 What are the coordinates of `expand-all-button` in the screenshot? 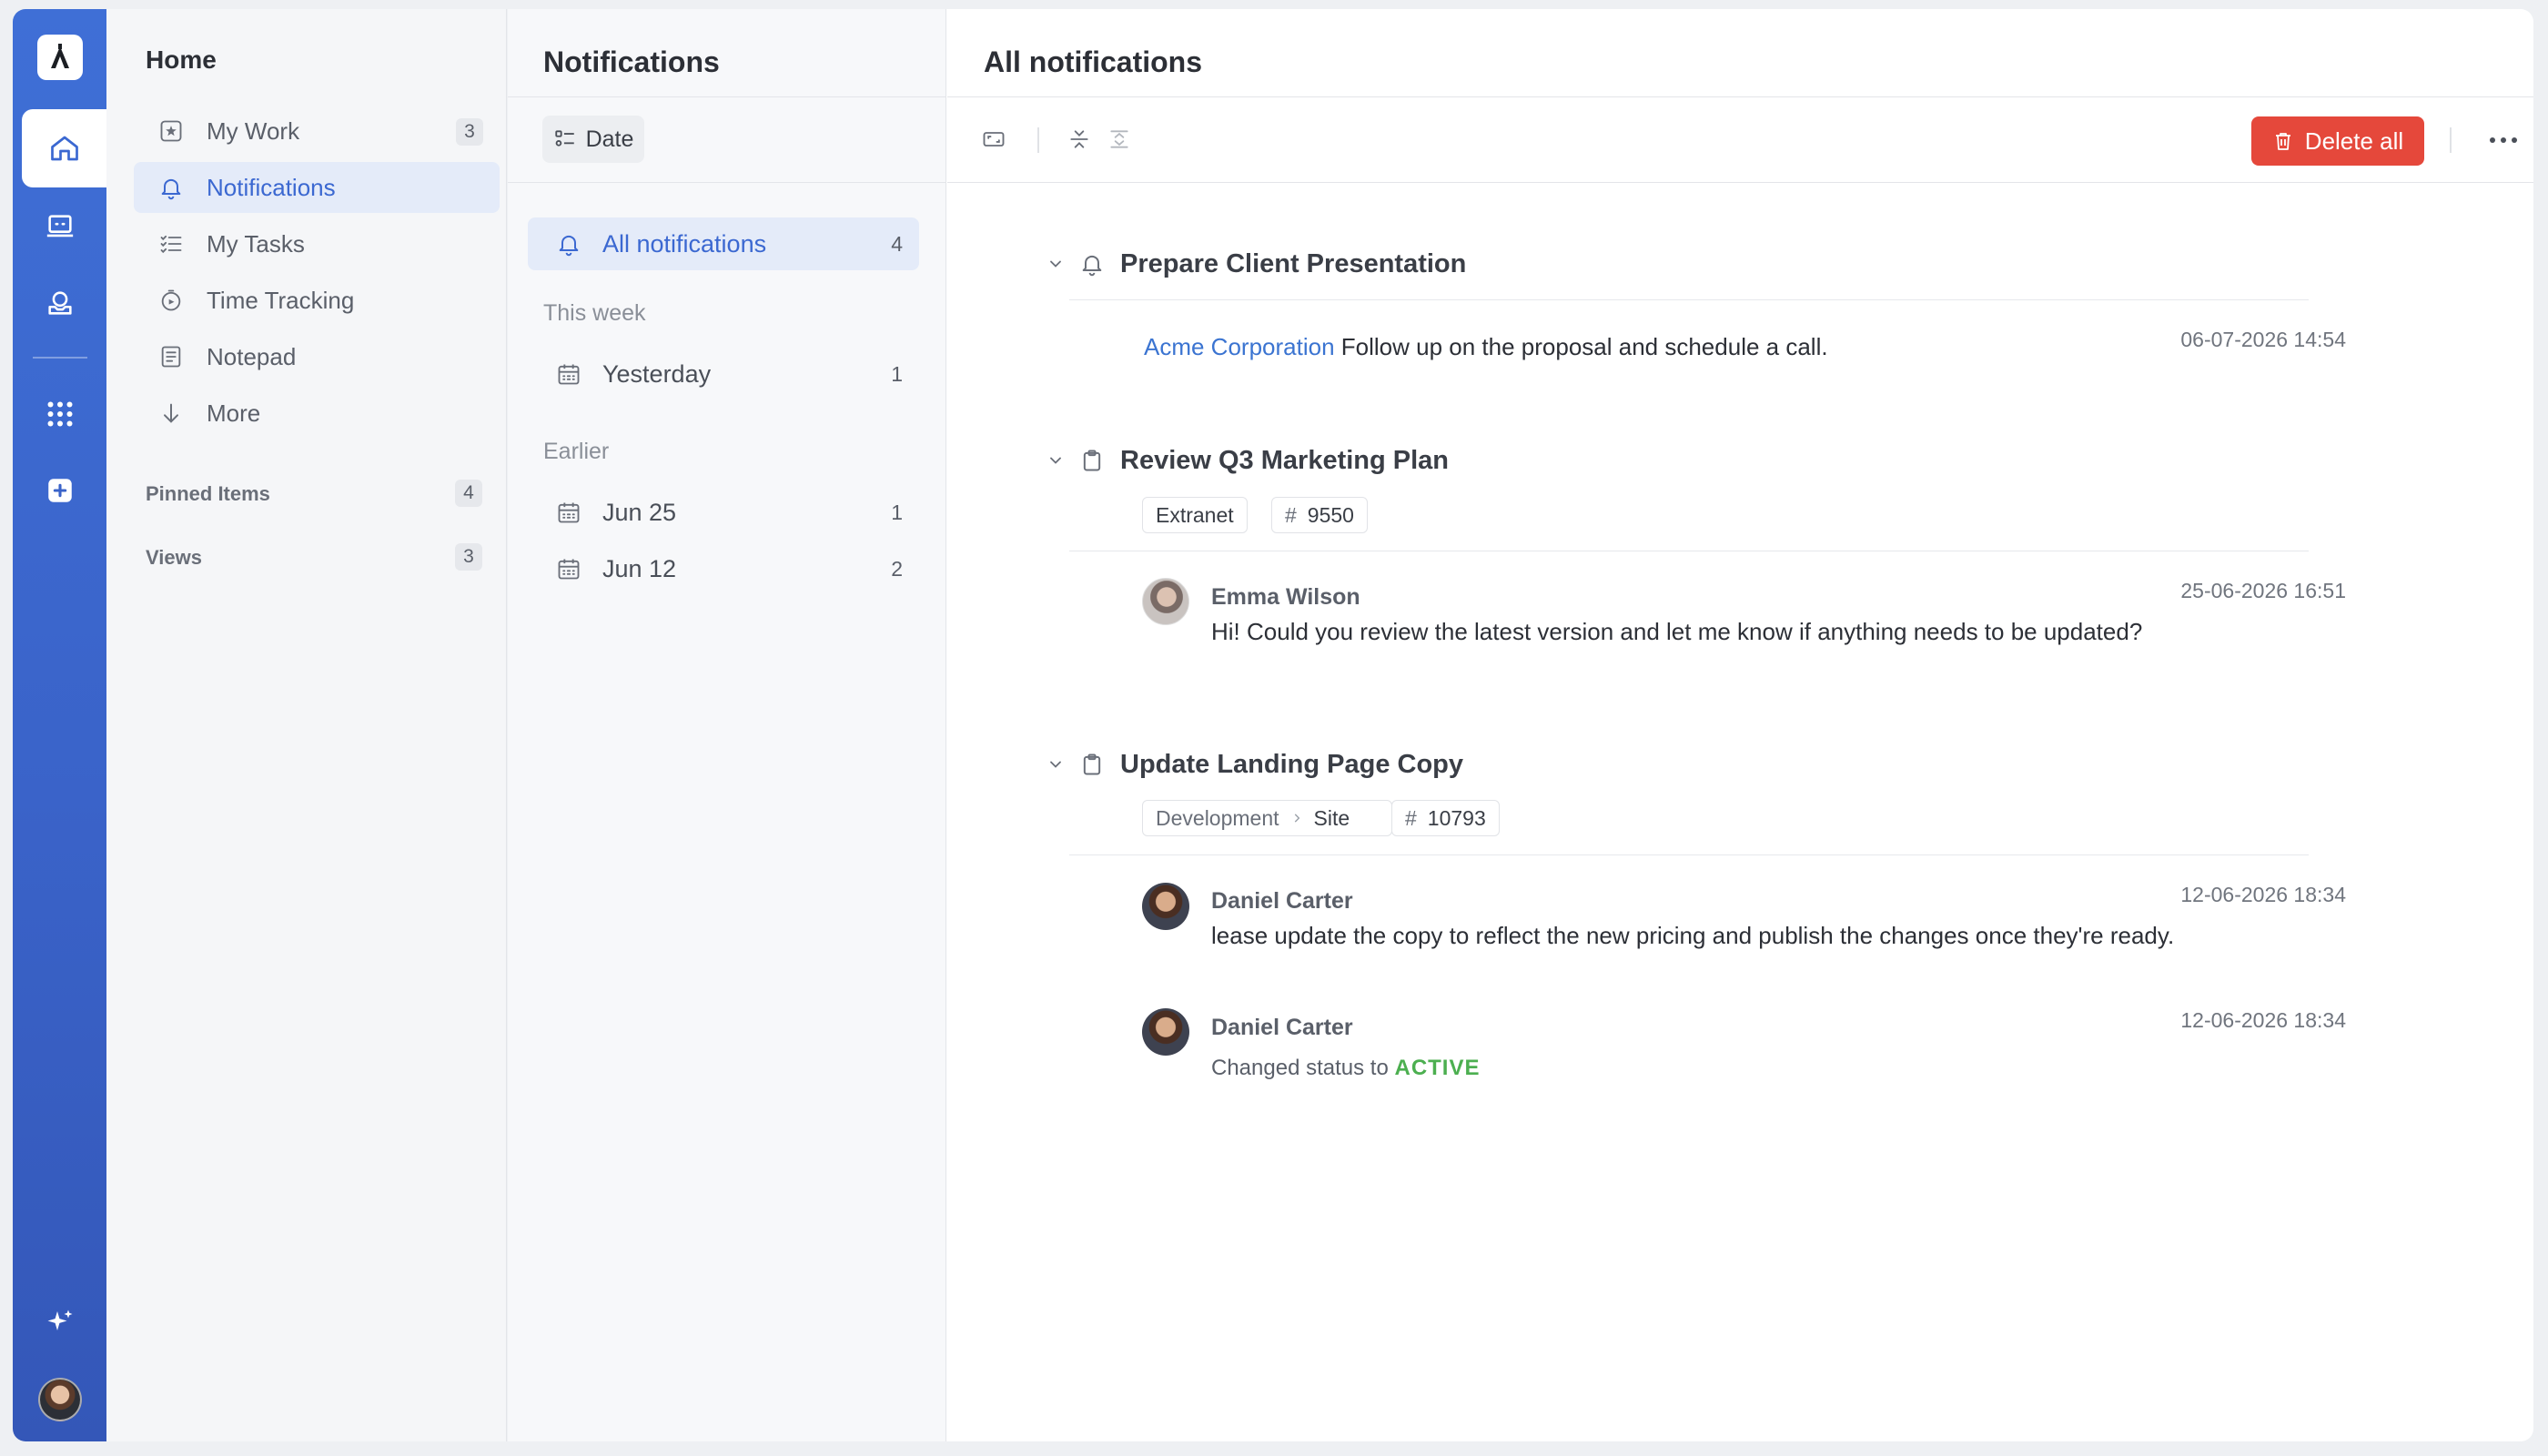 It's located at (1120, 139).